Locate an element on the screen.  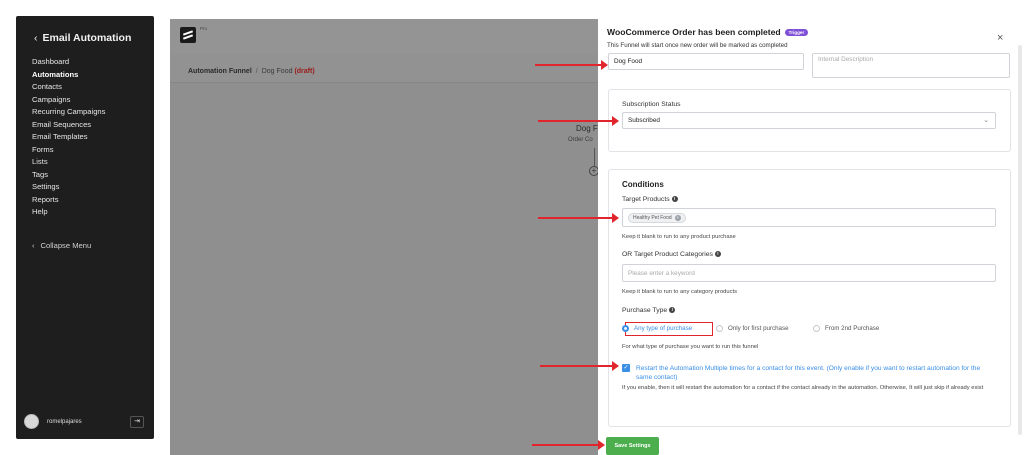
restart-checkbox: ✓ is located at coordinates (626, 368).